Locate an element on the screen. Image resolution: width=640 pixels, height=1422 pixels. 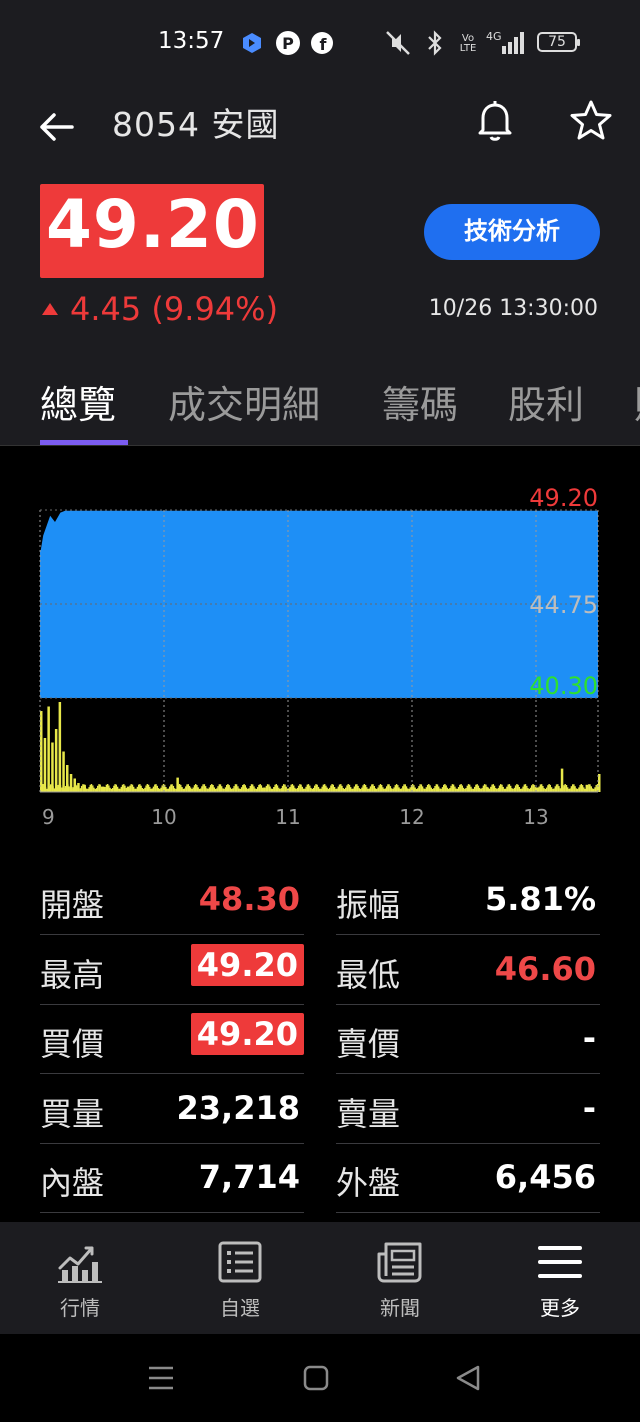
technical-analysis-button: 技術分析 is located at coordinates (512, 232).